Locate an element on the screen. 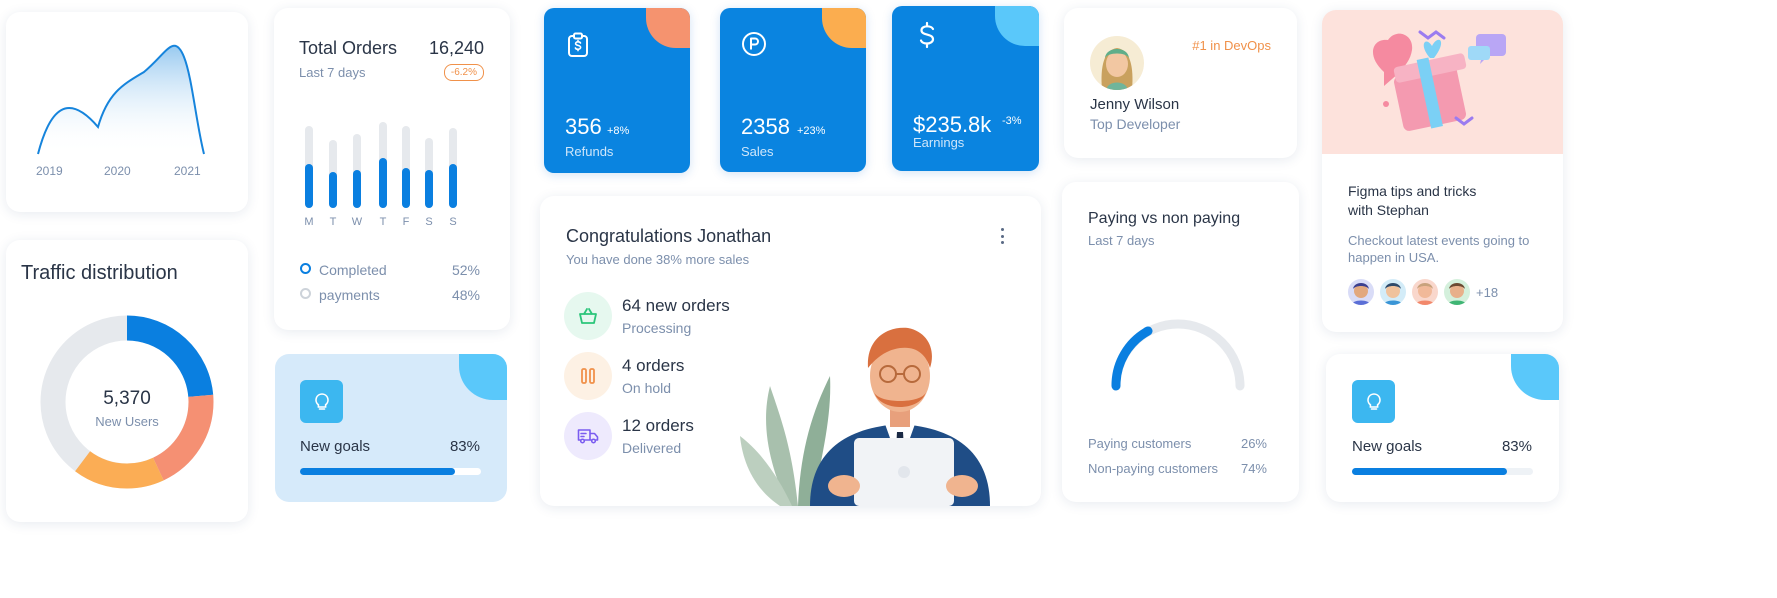  truck-icon is located at coordinates (588, 436).